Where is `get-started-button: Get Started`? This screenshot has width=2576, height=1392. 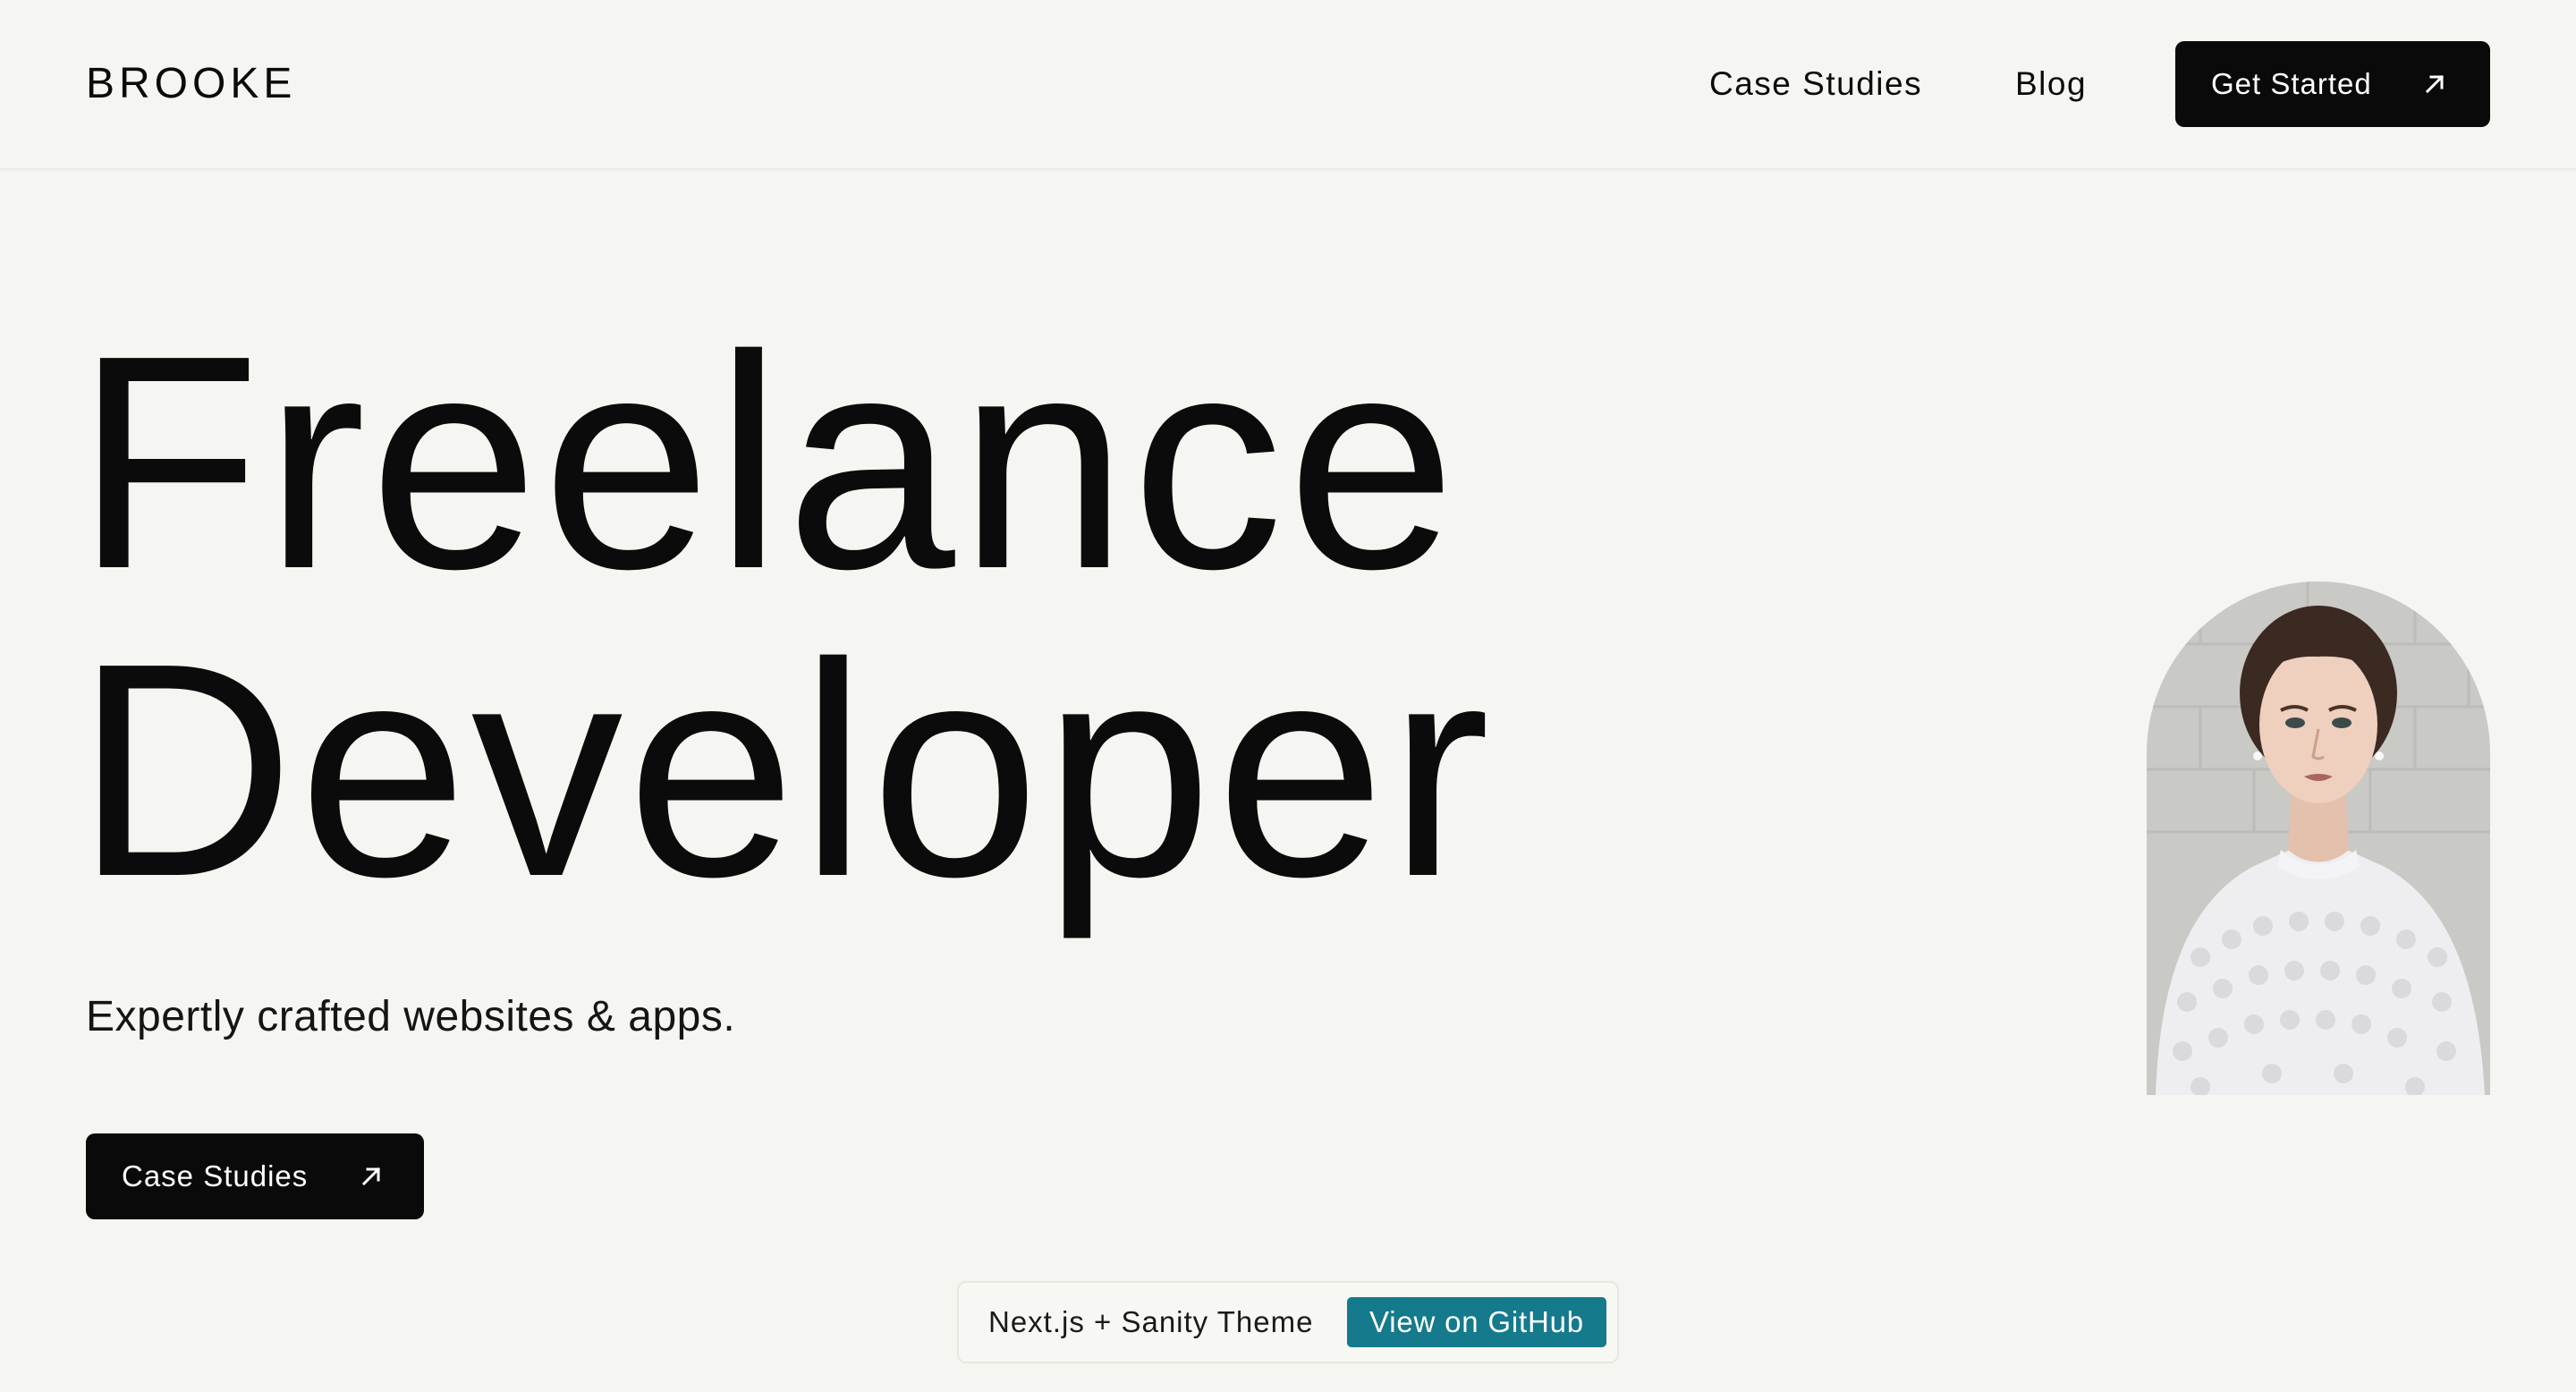
get-started-button: Get Started is located at coordinates (2332, 84).